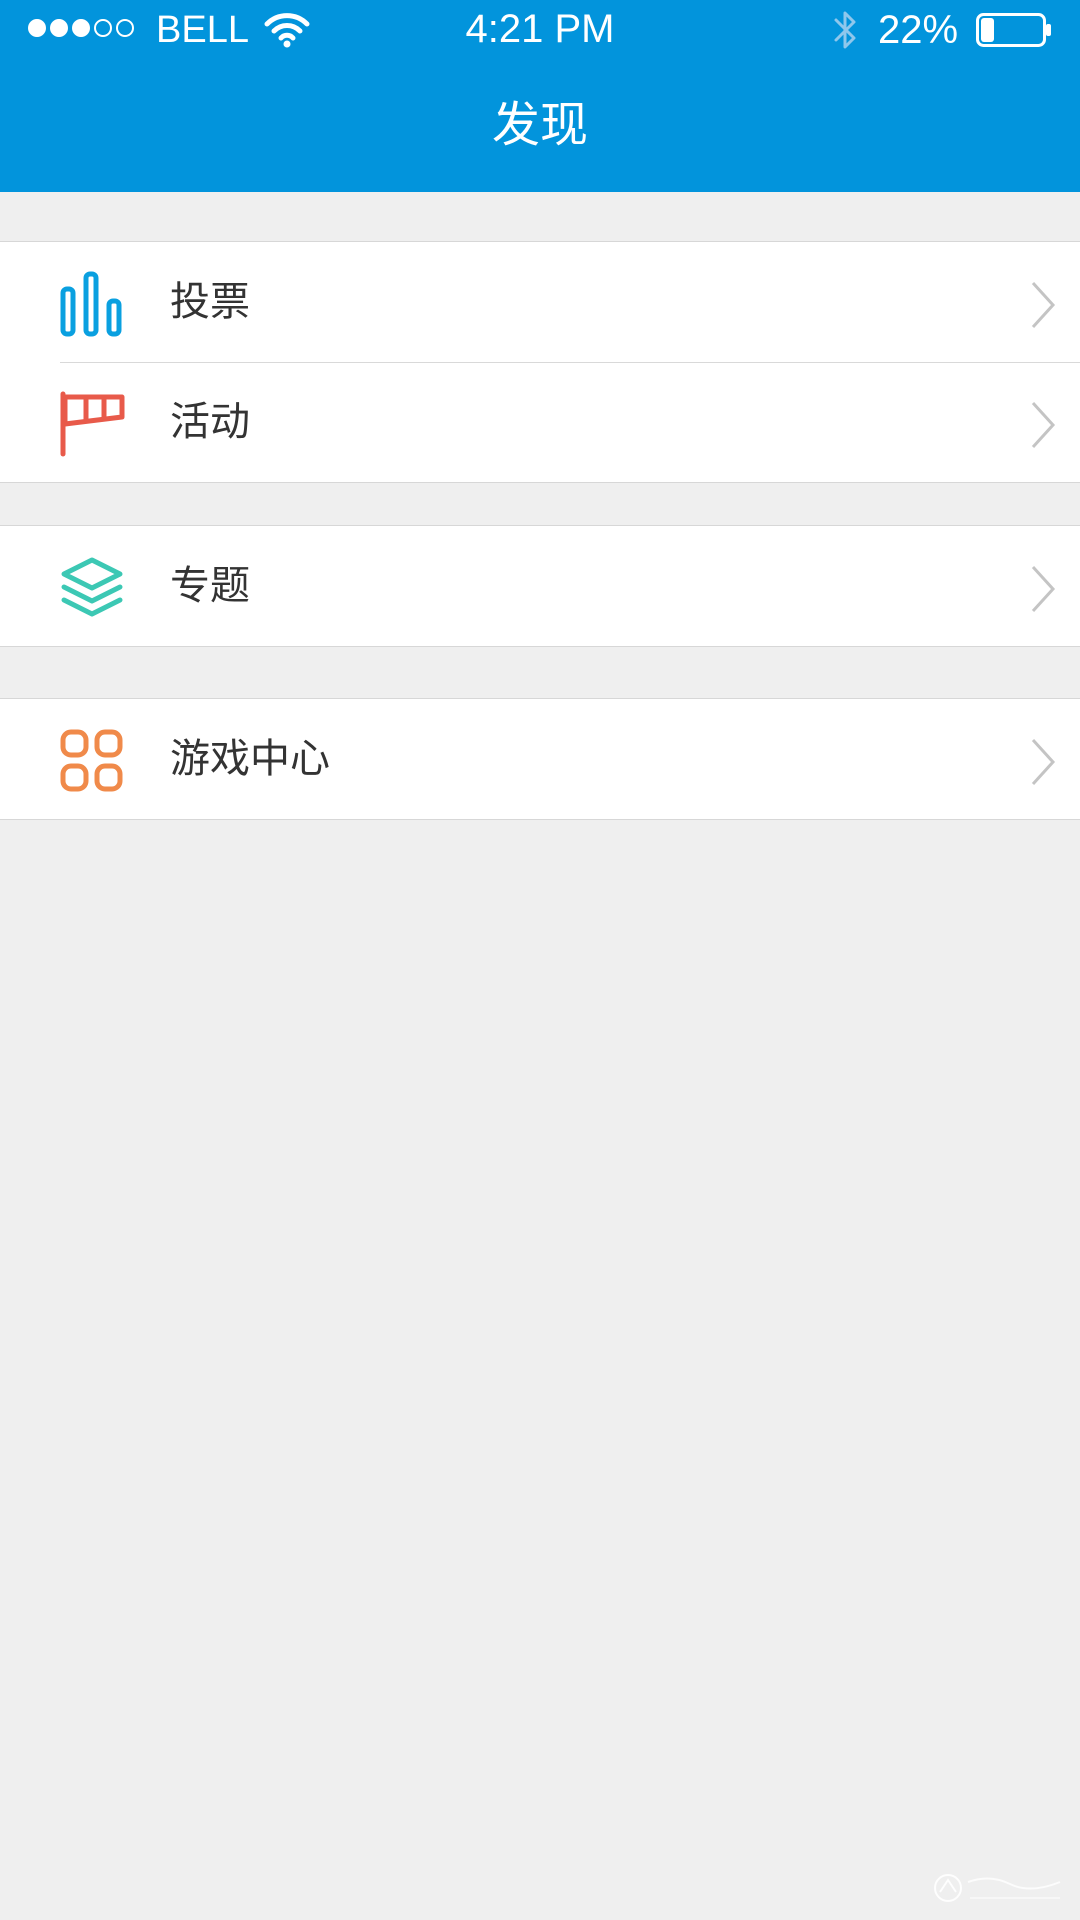  What do you see at coordinates (539, 125) in the screenshot?
I see `page-title: 发现` at bounding box center [539, 125].